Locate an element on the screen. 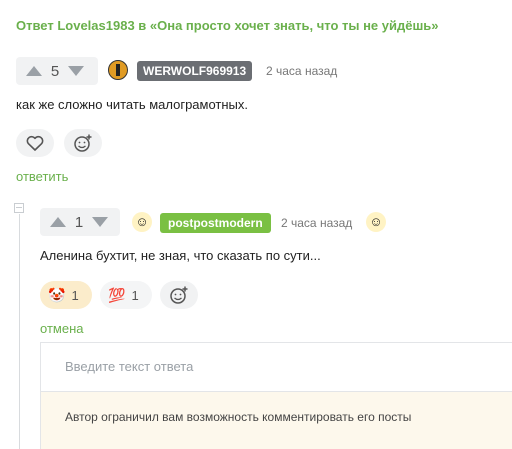 Image resolution: width=512 pixels, height=449 pixels. hundred-icon: 💯 is located at coordinates (117, 294).